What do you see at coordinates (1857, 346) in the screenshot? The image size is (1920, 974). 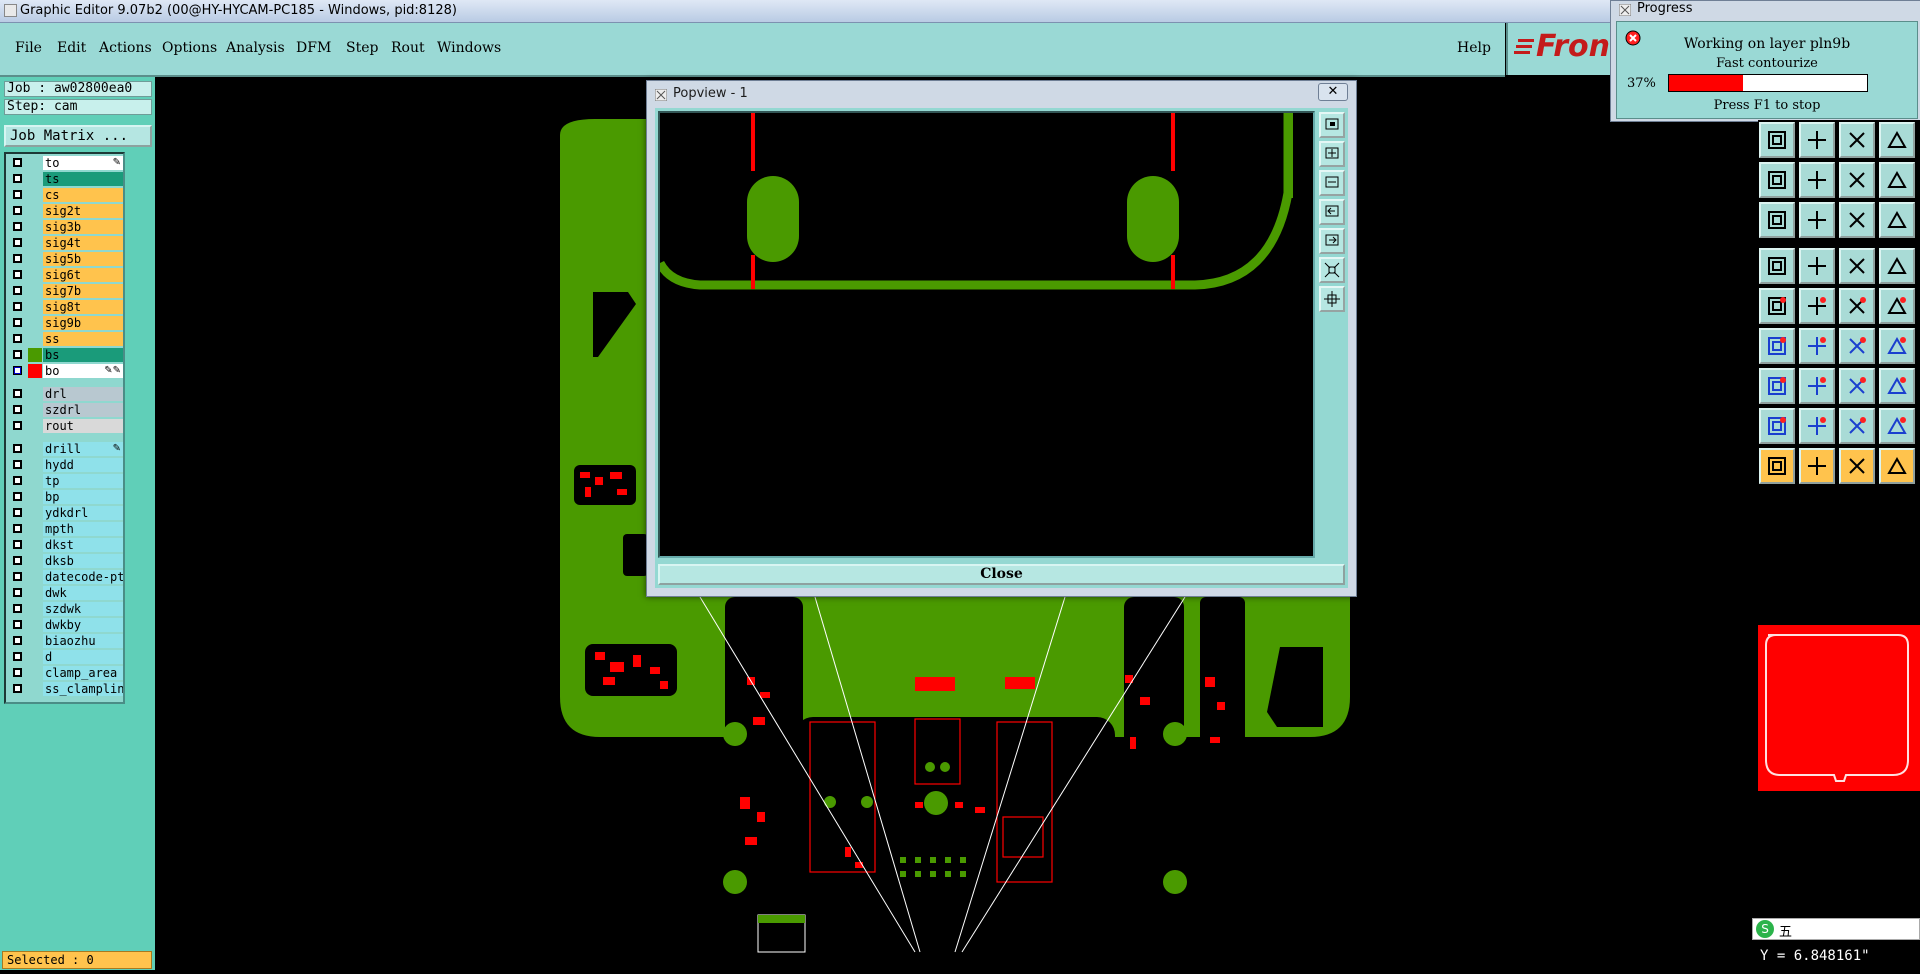 I see `arc-icon` at bounding box center [1857, 346].